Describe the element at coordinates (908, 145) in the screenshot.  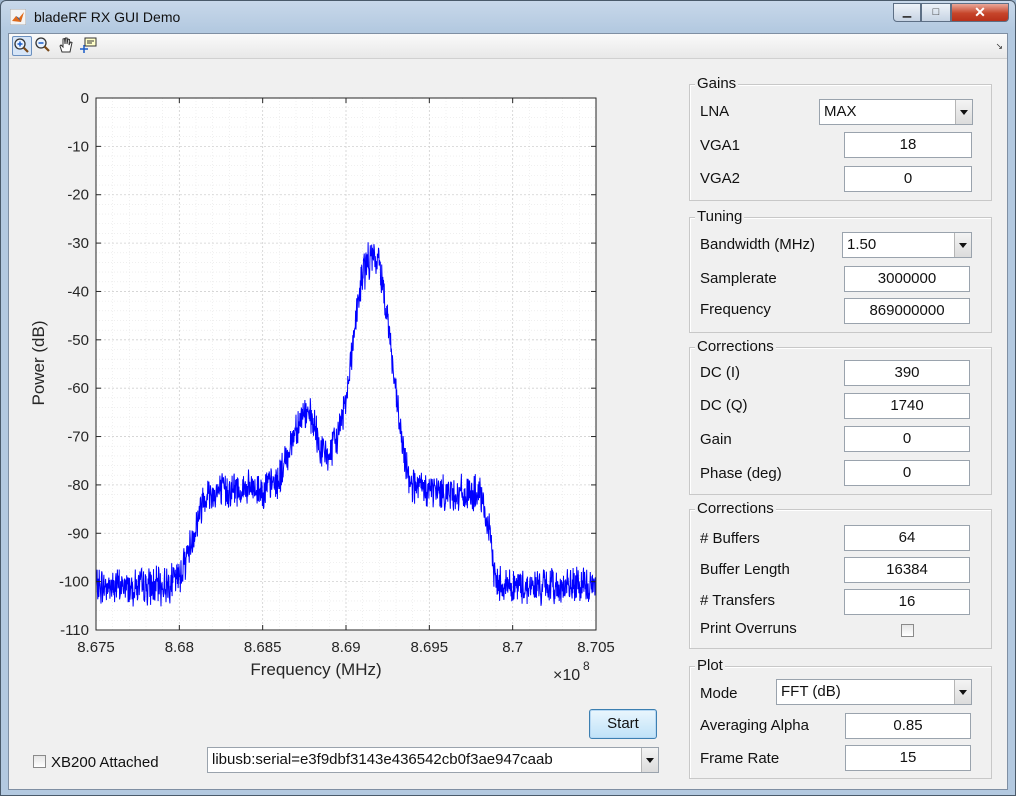
I see `vga1-field: 18` at that location.